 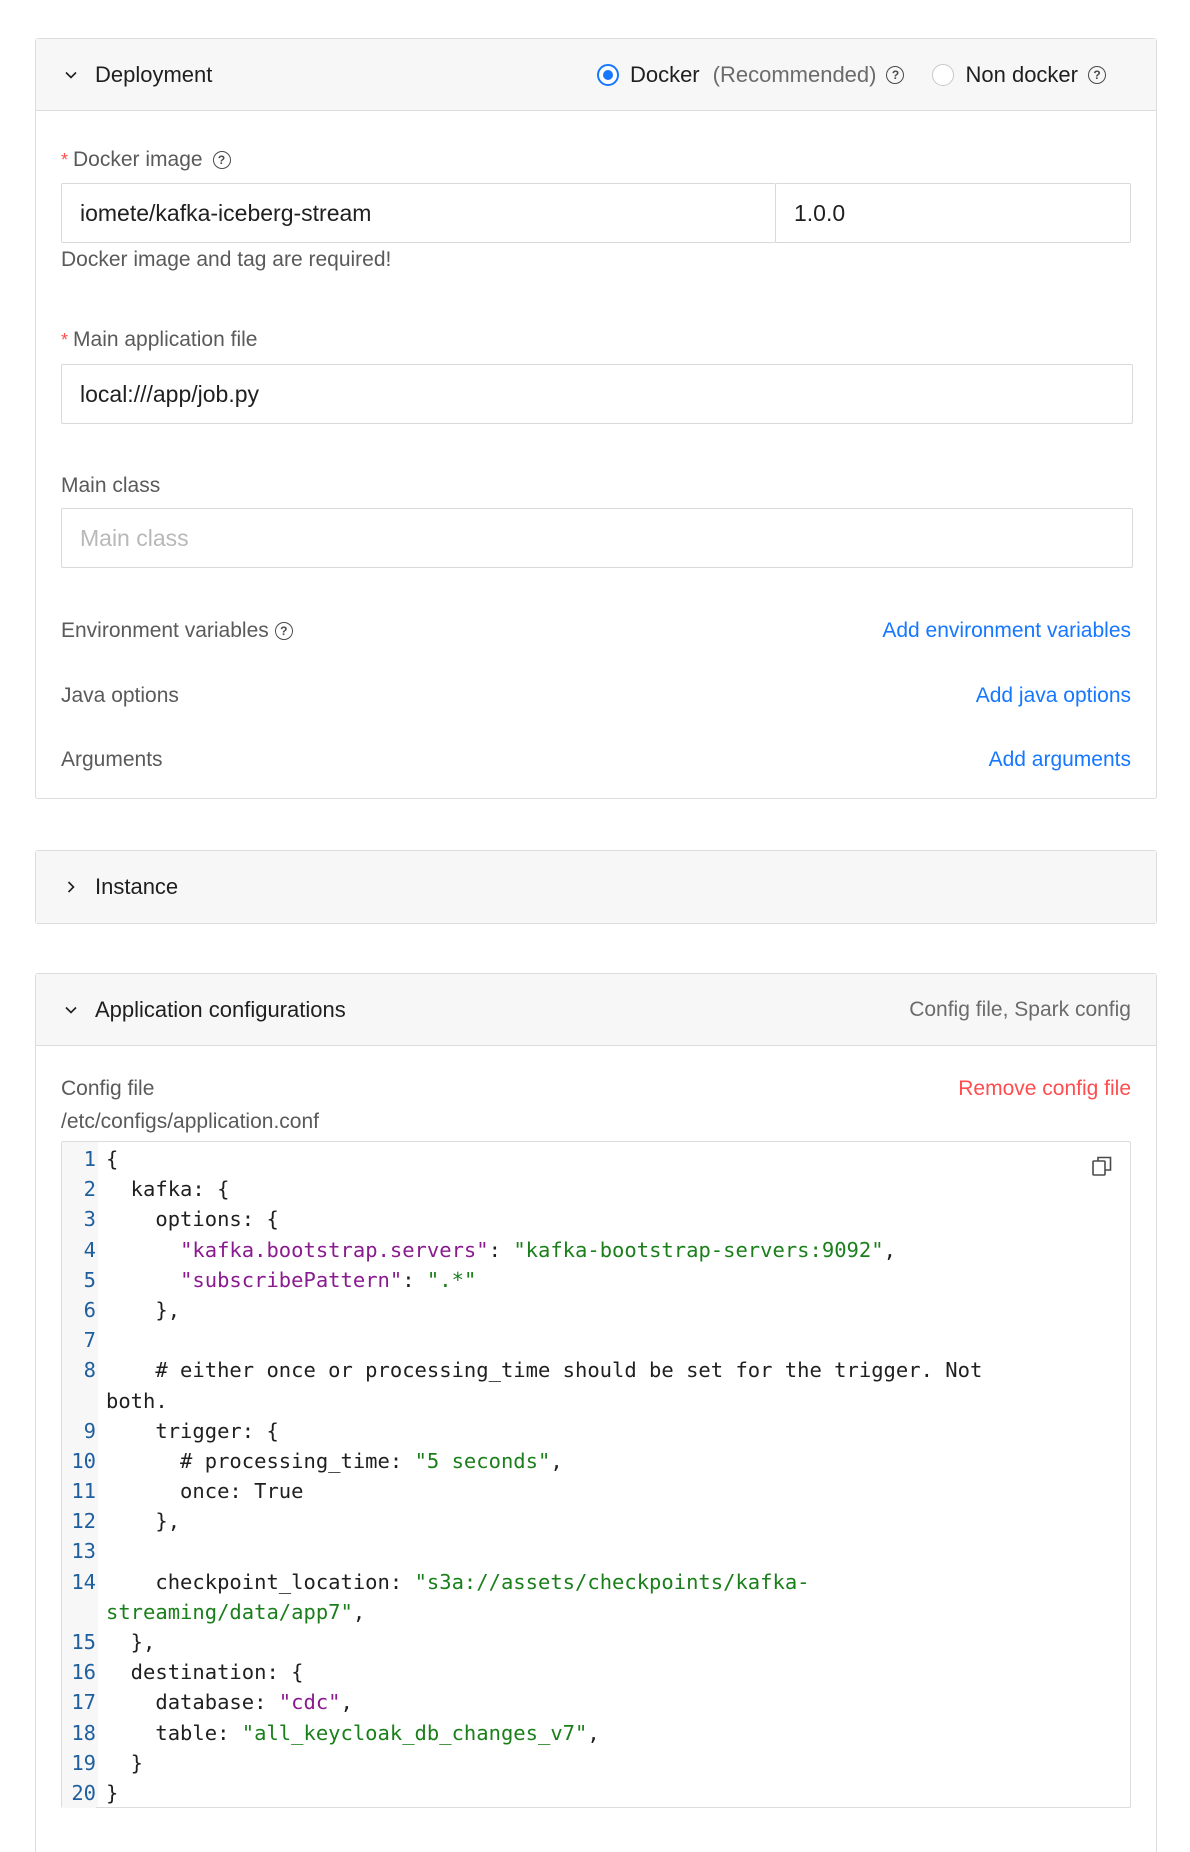 What do you see at coordinates (596, 887) in the screenshot?
I see `instance-header: Instance` at bounding box center [596, 887].